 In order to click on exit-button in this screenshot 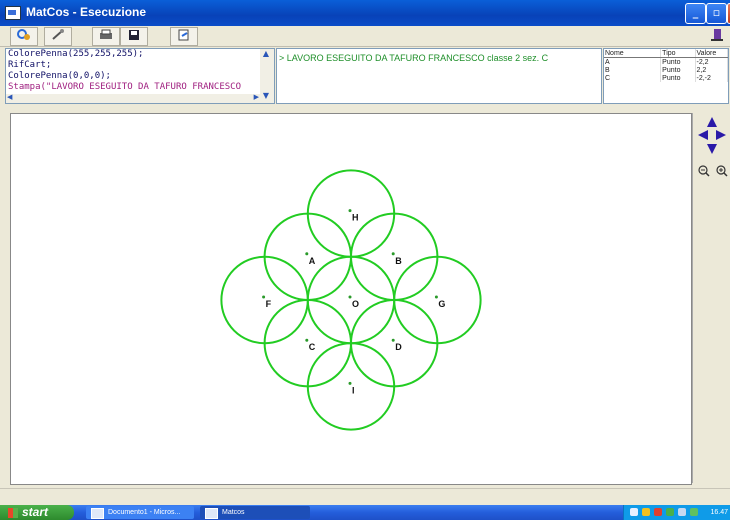, I will do `click(717, 35)`.